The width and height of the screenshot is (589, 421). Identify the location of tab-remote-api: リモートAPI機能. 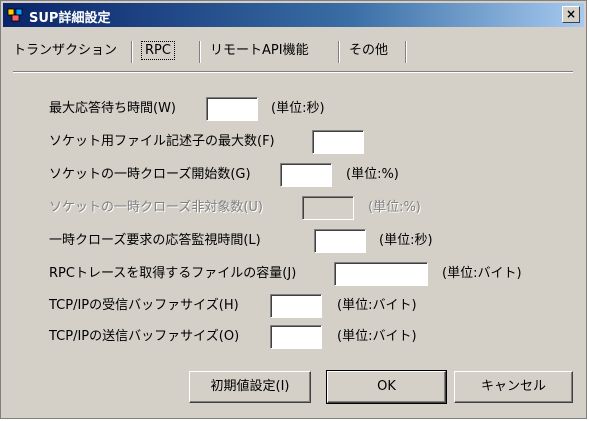
(259, 51).